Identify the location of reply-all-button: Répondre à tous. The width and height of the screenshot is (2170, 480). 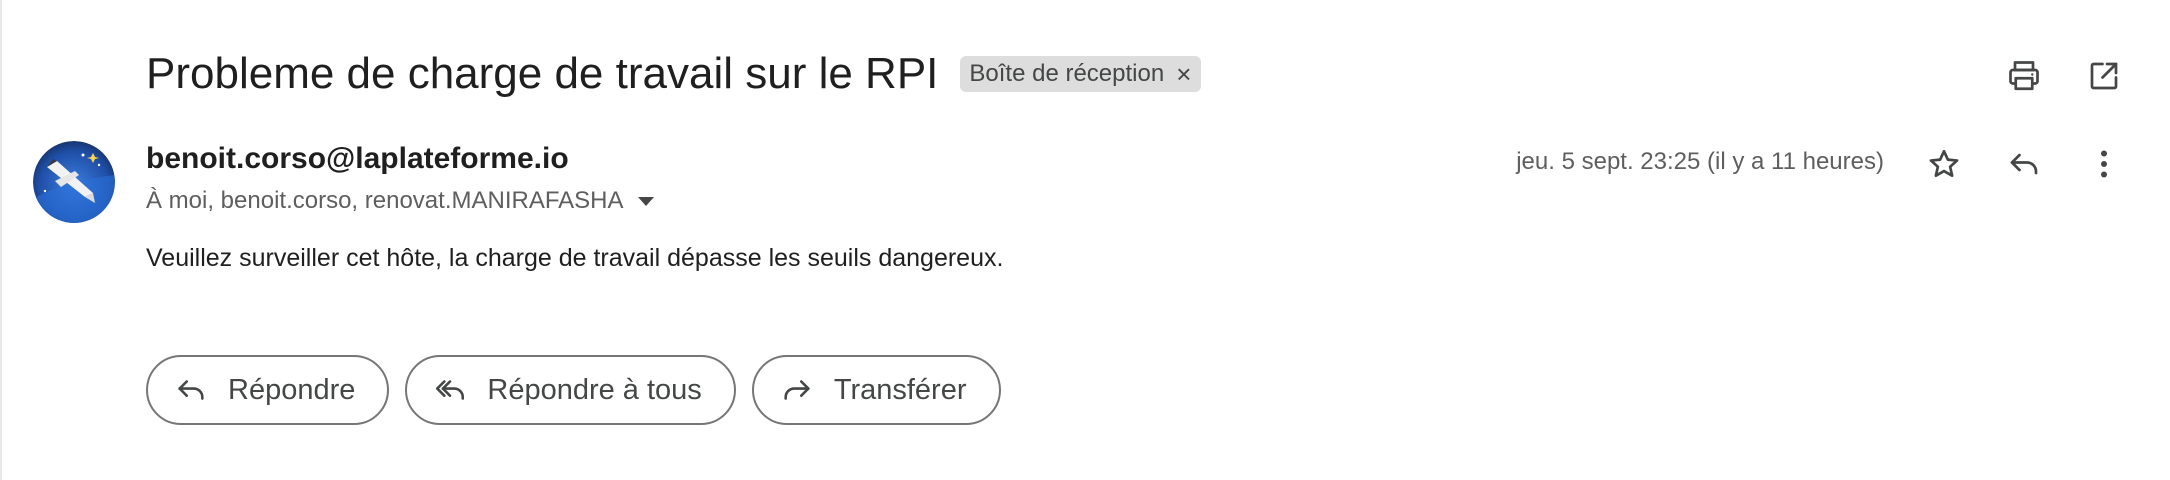
(570, 390).